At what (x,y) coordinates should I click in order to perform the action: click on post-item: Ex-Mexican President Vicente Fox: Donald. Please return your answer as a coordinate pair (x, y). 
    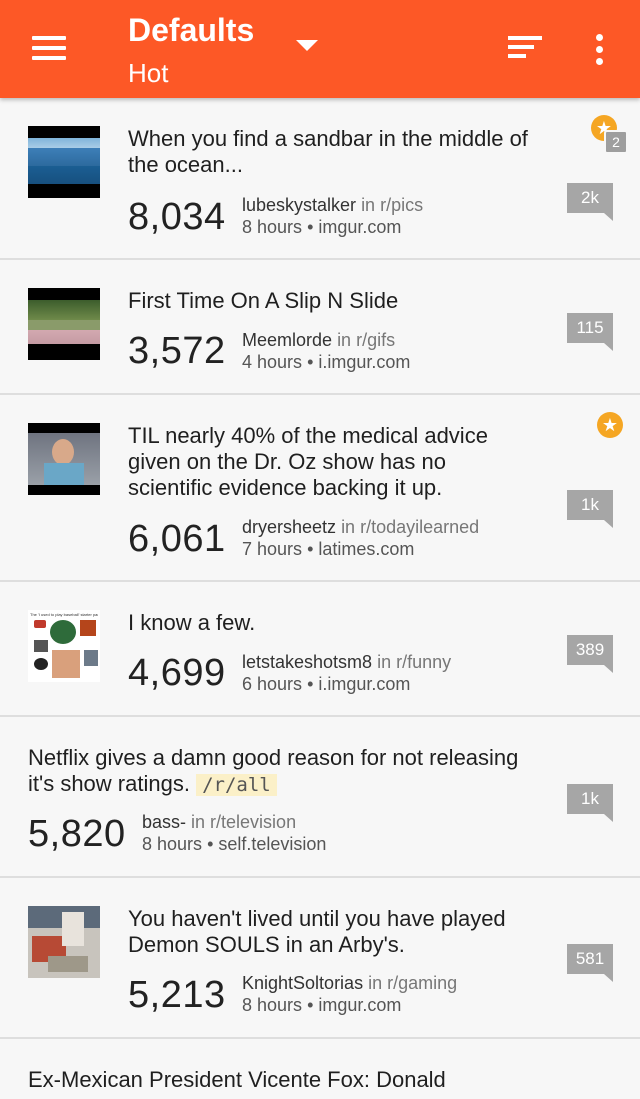
    Looking at the image, I should click on (320, 1069).